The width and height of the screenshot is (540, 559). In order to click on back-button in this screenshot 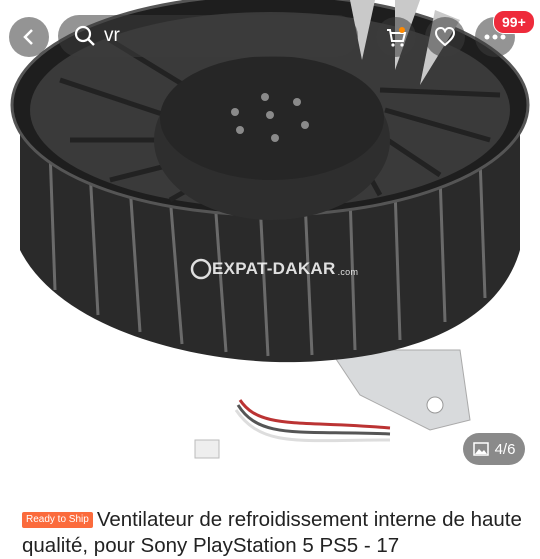, I will do `click(29, 37)`.